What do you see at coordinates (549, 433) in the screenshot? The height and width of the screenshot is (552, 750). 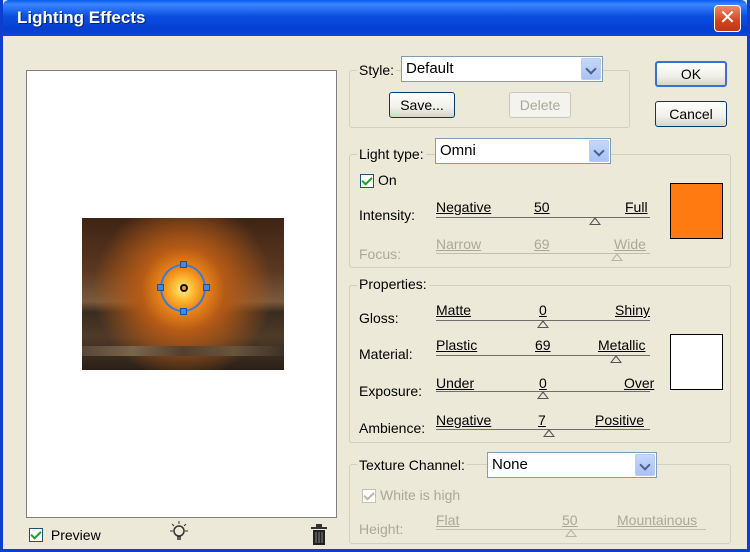 I see `ambience-slider-thumb` at bounding box center [549, 433].